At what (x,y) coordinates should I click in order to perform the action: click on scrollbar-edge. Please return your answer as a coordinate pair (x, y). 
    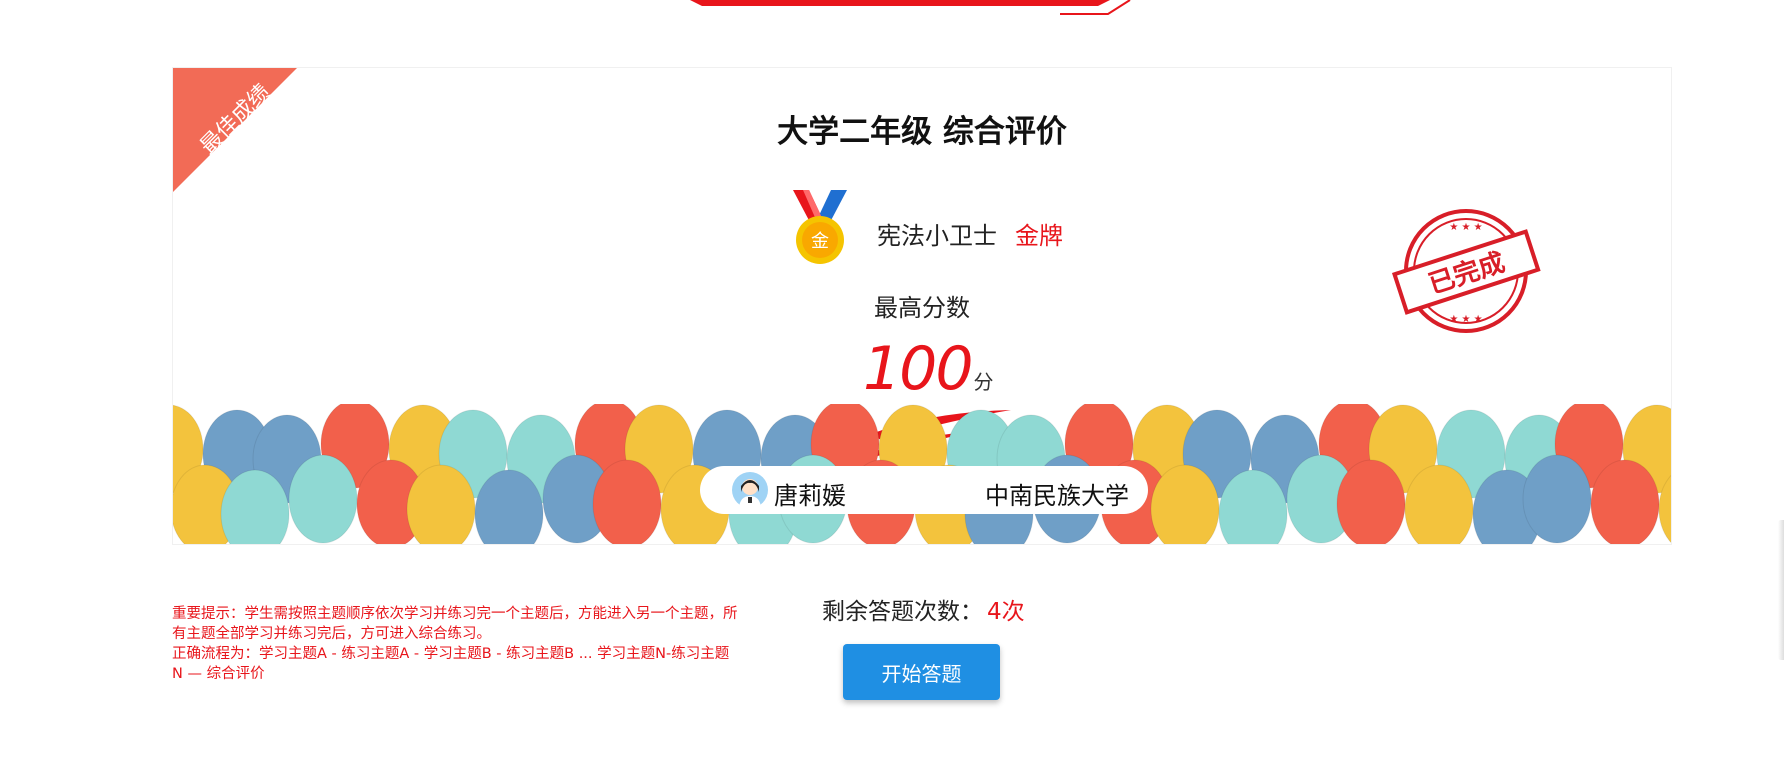
    Looking at the image, I should click on (1781, 590).